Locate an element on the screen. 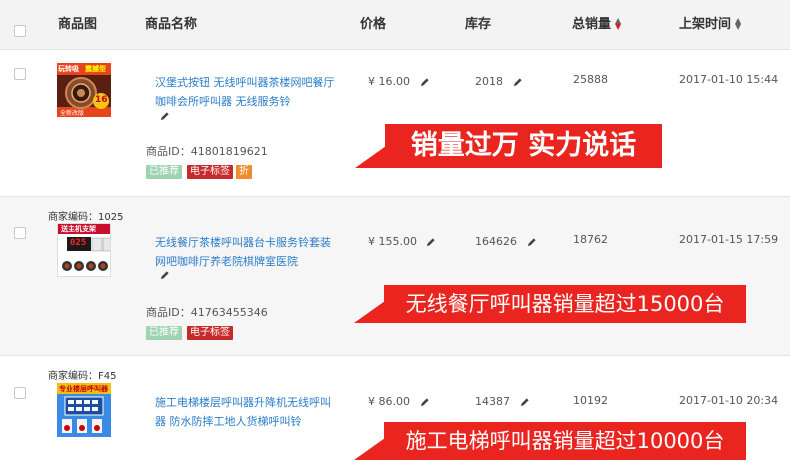 This screenshot has height=468, width=790. stock-value: 164626 is located at coordinates (496, 241).